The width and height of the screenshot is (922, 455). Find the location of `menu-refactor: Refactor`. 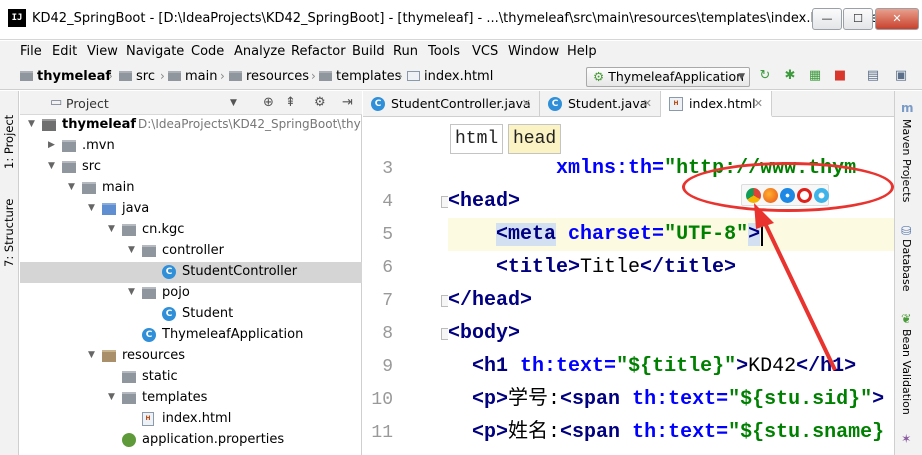

menu-refactor: Refactor is located at coordinates (318, 51).